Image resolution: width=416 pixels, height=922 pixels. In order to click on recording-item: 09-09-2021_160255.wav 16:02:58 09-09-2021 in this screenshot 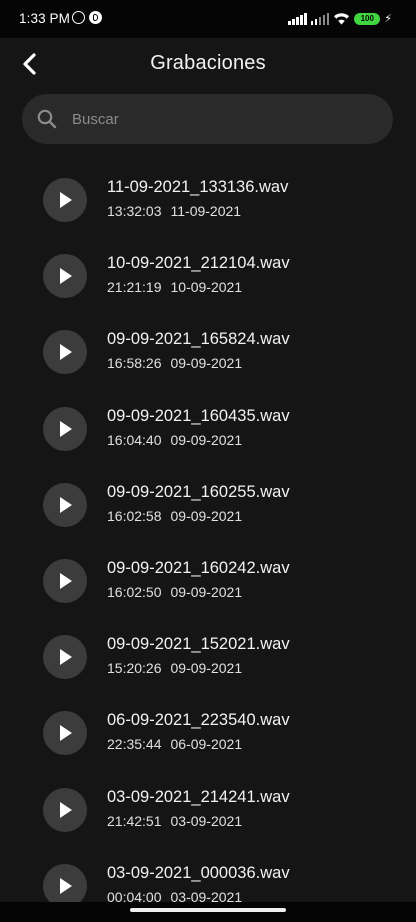, I will do `click(208, 503)`.